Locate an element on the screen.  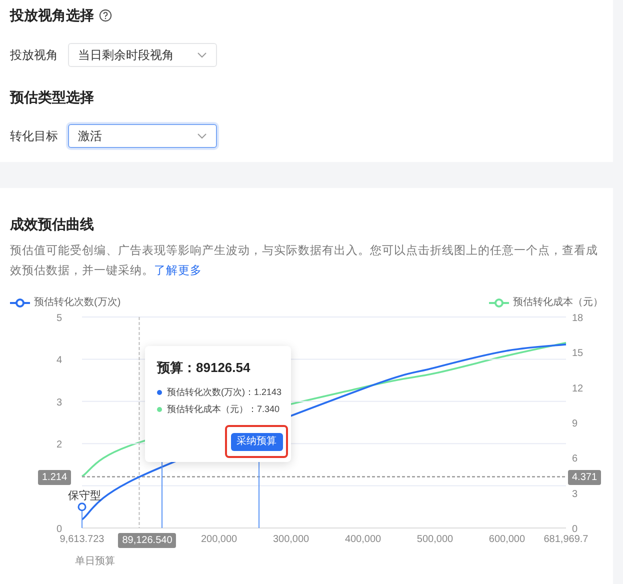
x-axis-title: 单日预算 is located at coordinates (95, 561).